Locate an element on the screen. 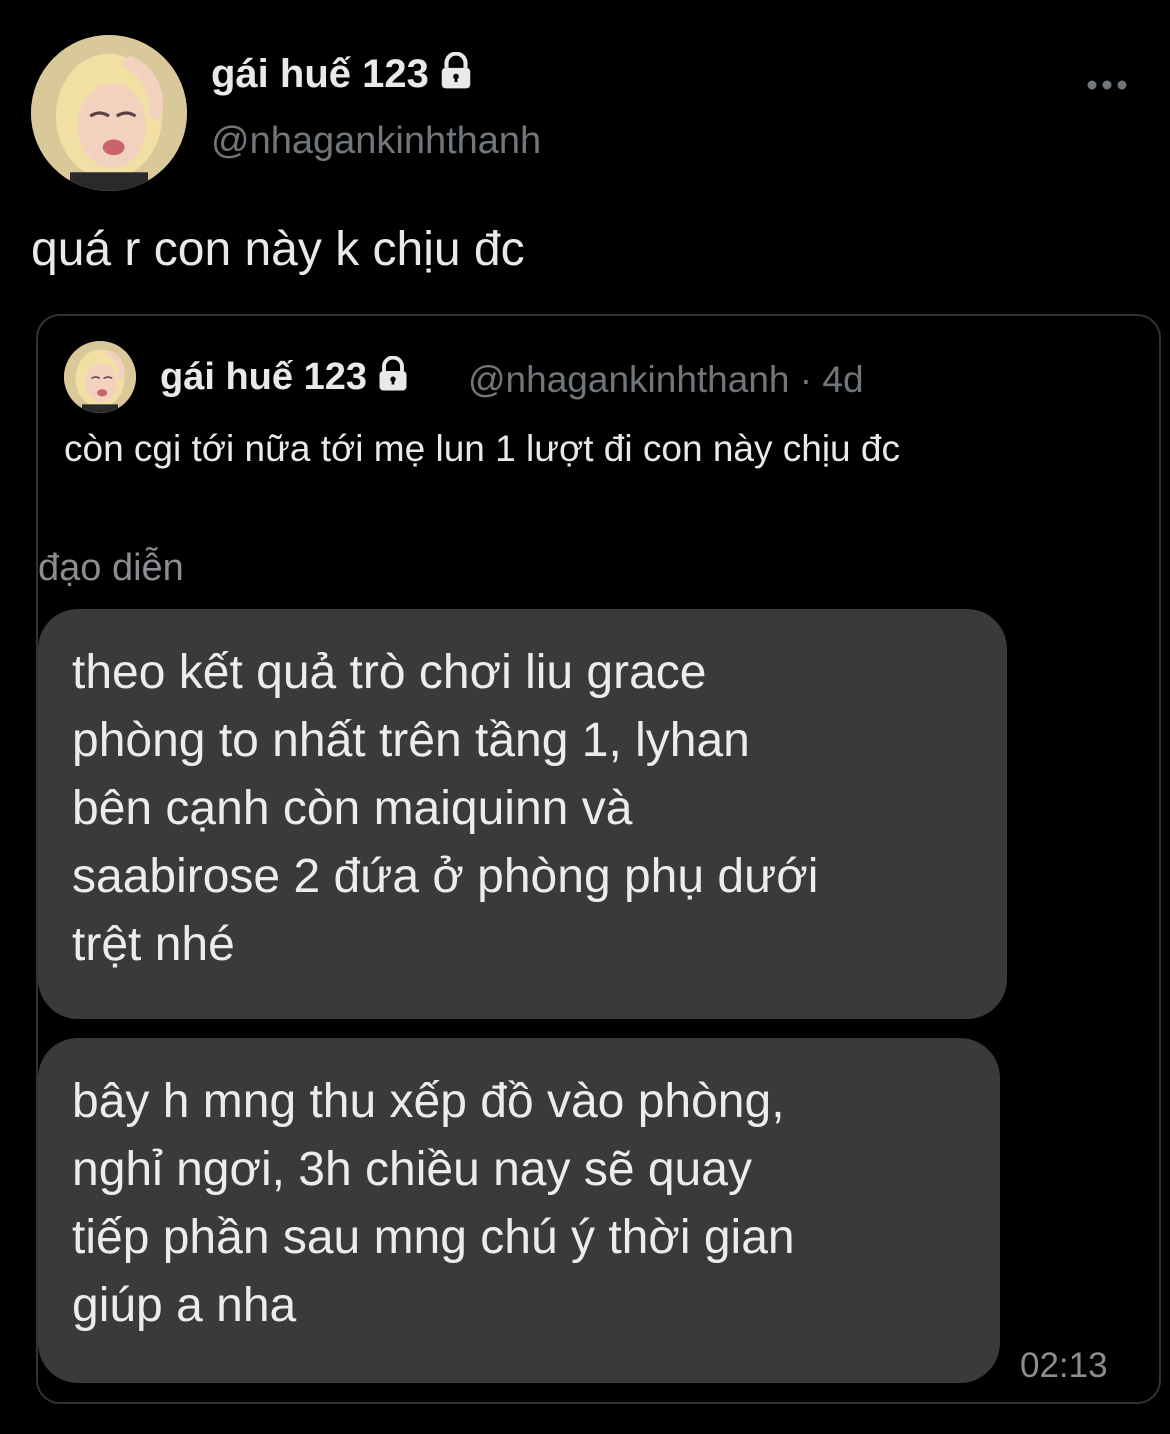 Image resolution: width=1170 pixels, height=1434 pixels. author-handle: @nhagankinhthanh is located at coordinates (376, 141).